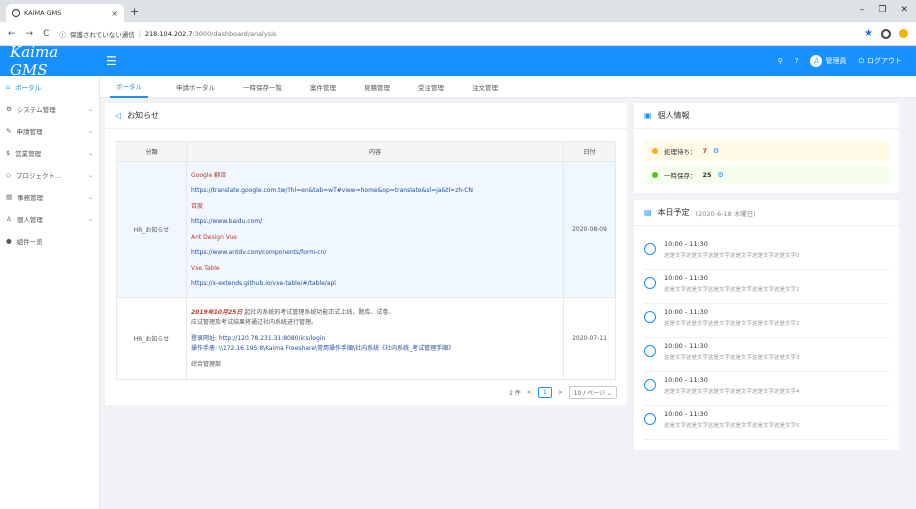 This screenshot has height=509, width=916. I want to click on pager-next-button: >, so click(560, 392).